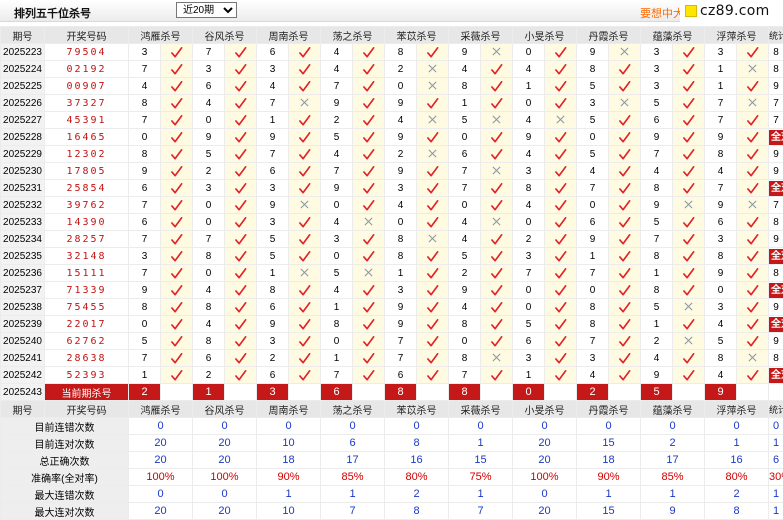 Image resolution: width=783 pixels, height=520 pixels. Describe the element at coordinates (392, 205) in the screenshot. I see `table-row: 20252323976270904040997` at that location.